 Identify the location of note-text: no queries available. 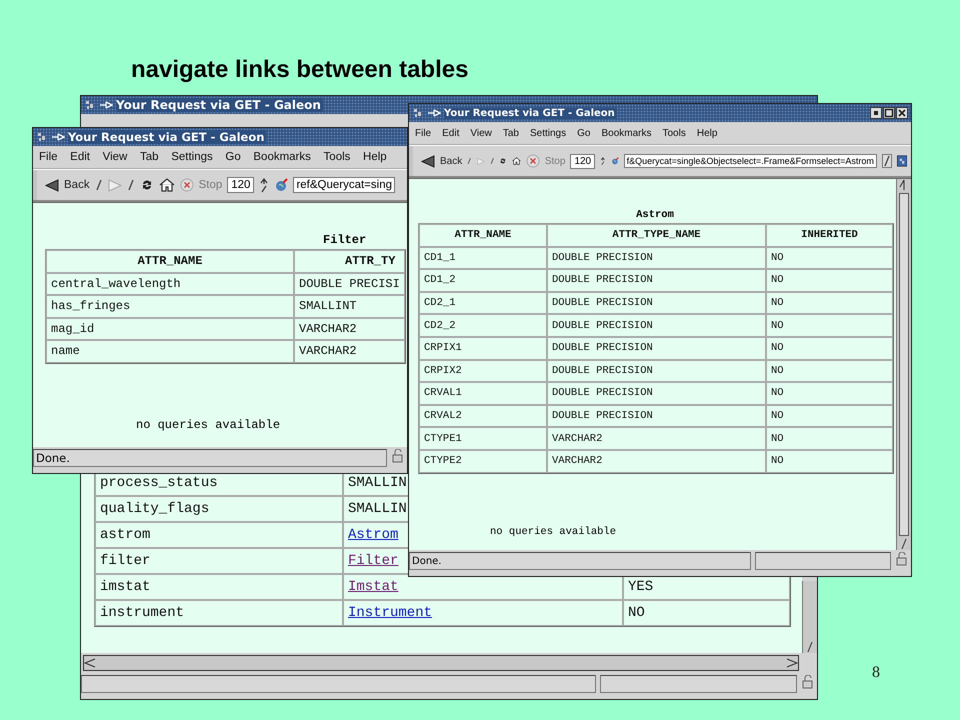
(209, 425).